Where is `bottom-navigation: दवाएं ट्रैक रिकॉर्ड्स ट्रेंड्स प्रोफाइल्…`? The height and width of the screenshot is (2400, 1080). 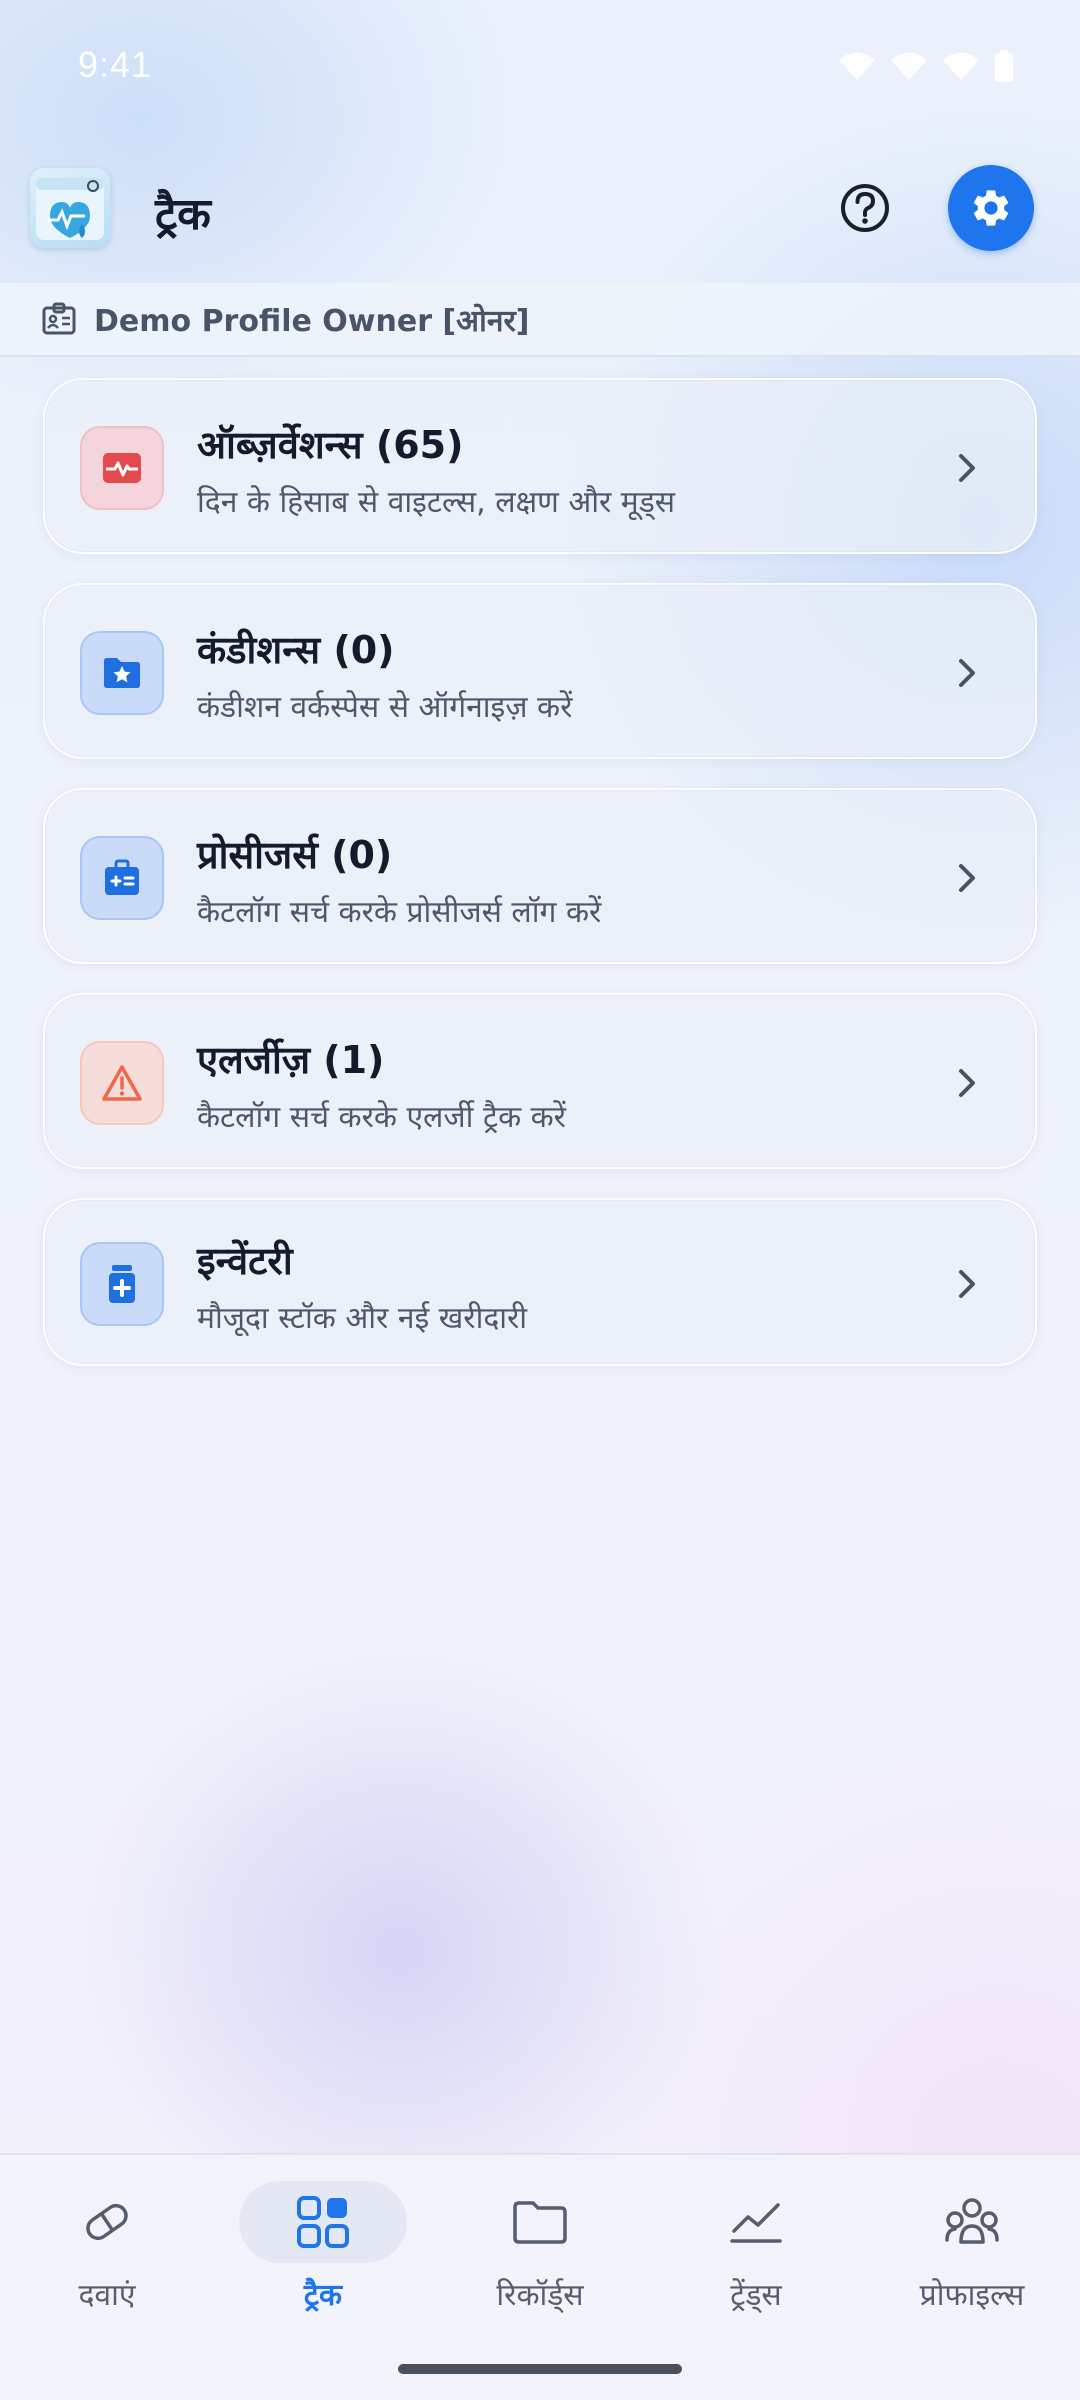 bottom-navigation: दवाएं ट्रैक रिकॉर्ड्स ट्रेंड्स प्रोफाइल्… is located at coordinates (540, 2276).